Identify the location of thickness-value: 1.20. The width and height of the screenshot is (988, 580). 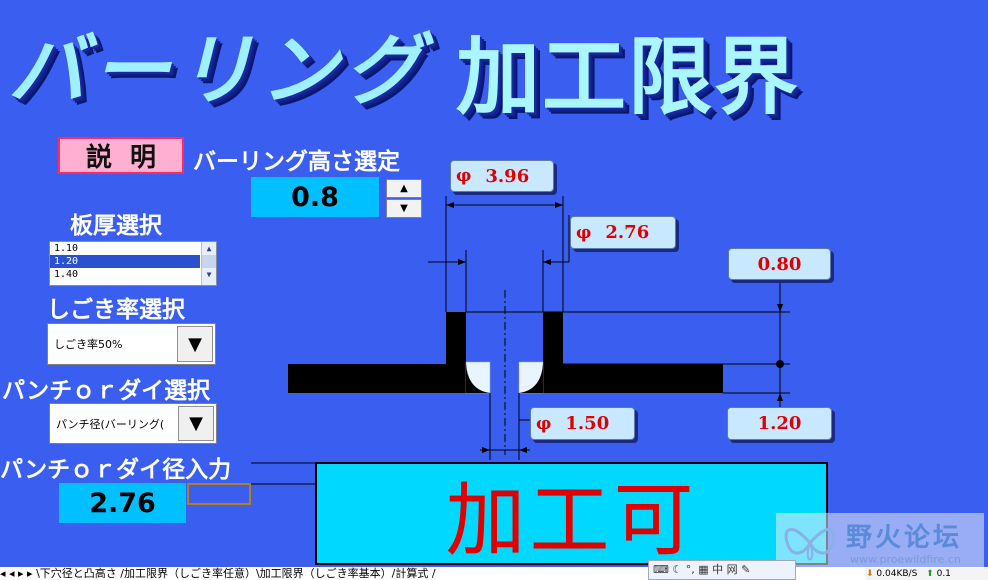
(779, 423).